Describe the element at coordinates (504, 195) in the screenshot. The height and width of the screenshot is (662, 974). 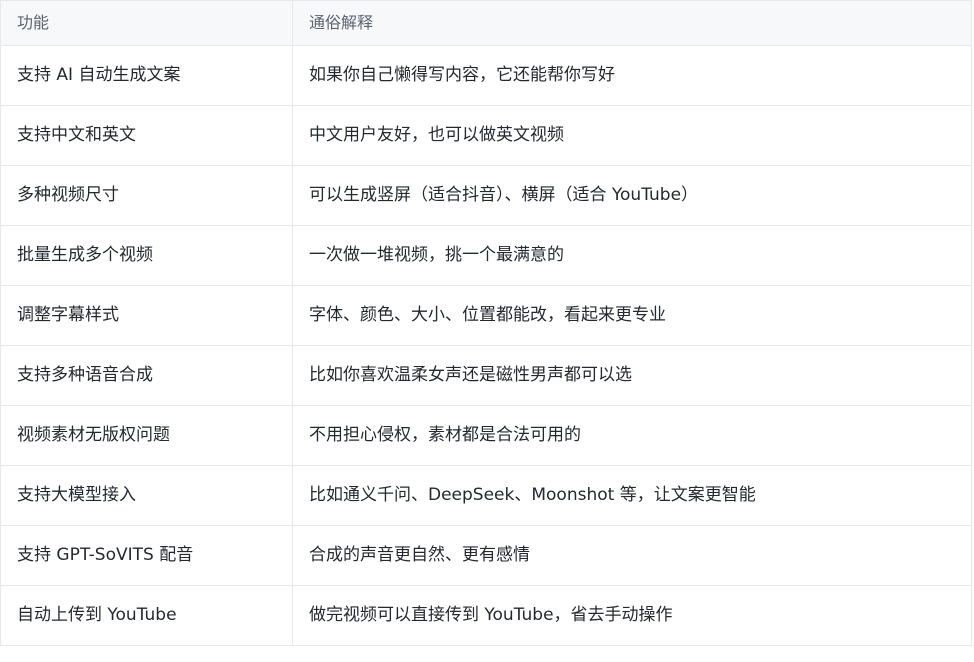
I see `explanation-cell: 可以生成竖屏（适合抖音）、横屏（适合 YouTube）` at that location.